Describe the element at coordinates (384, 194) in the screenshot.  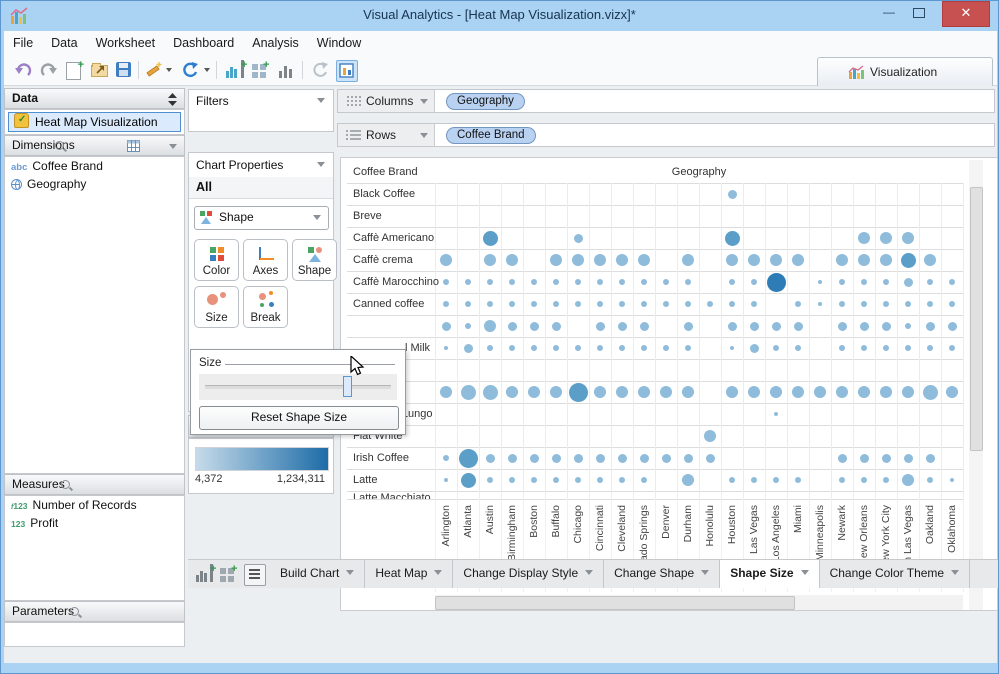
I see `row-label: Black Coffee` at that location.